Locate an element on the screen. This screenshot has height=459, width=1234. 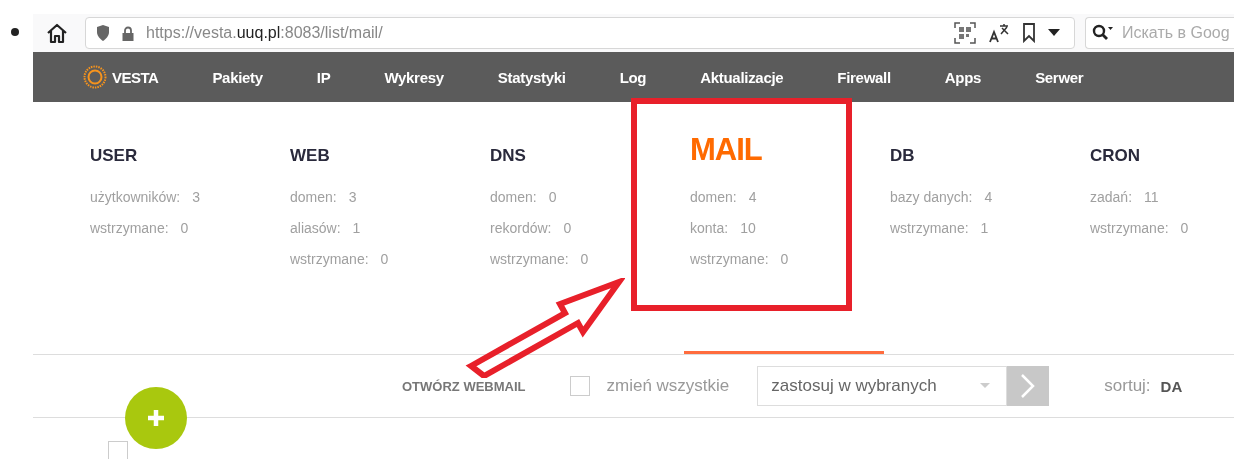
action-select: zastosuj w wybranych is located at coordinates (882, 386).